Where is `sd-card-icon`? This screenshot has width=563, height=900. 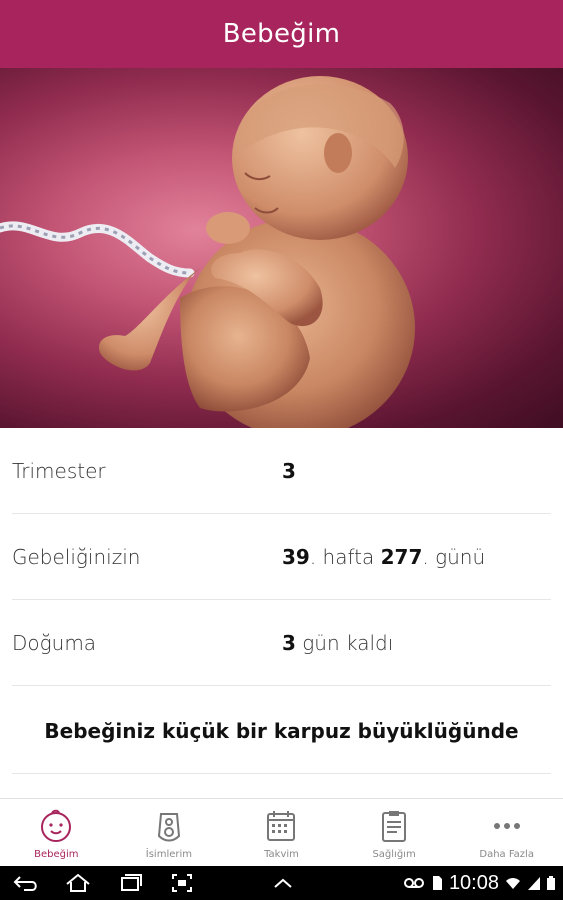 sd-card-icon is located at coordinates (437, 883).